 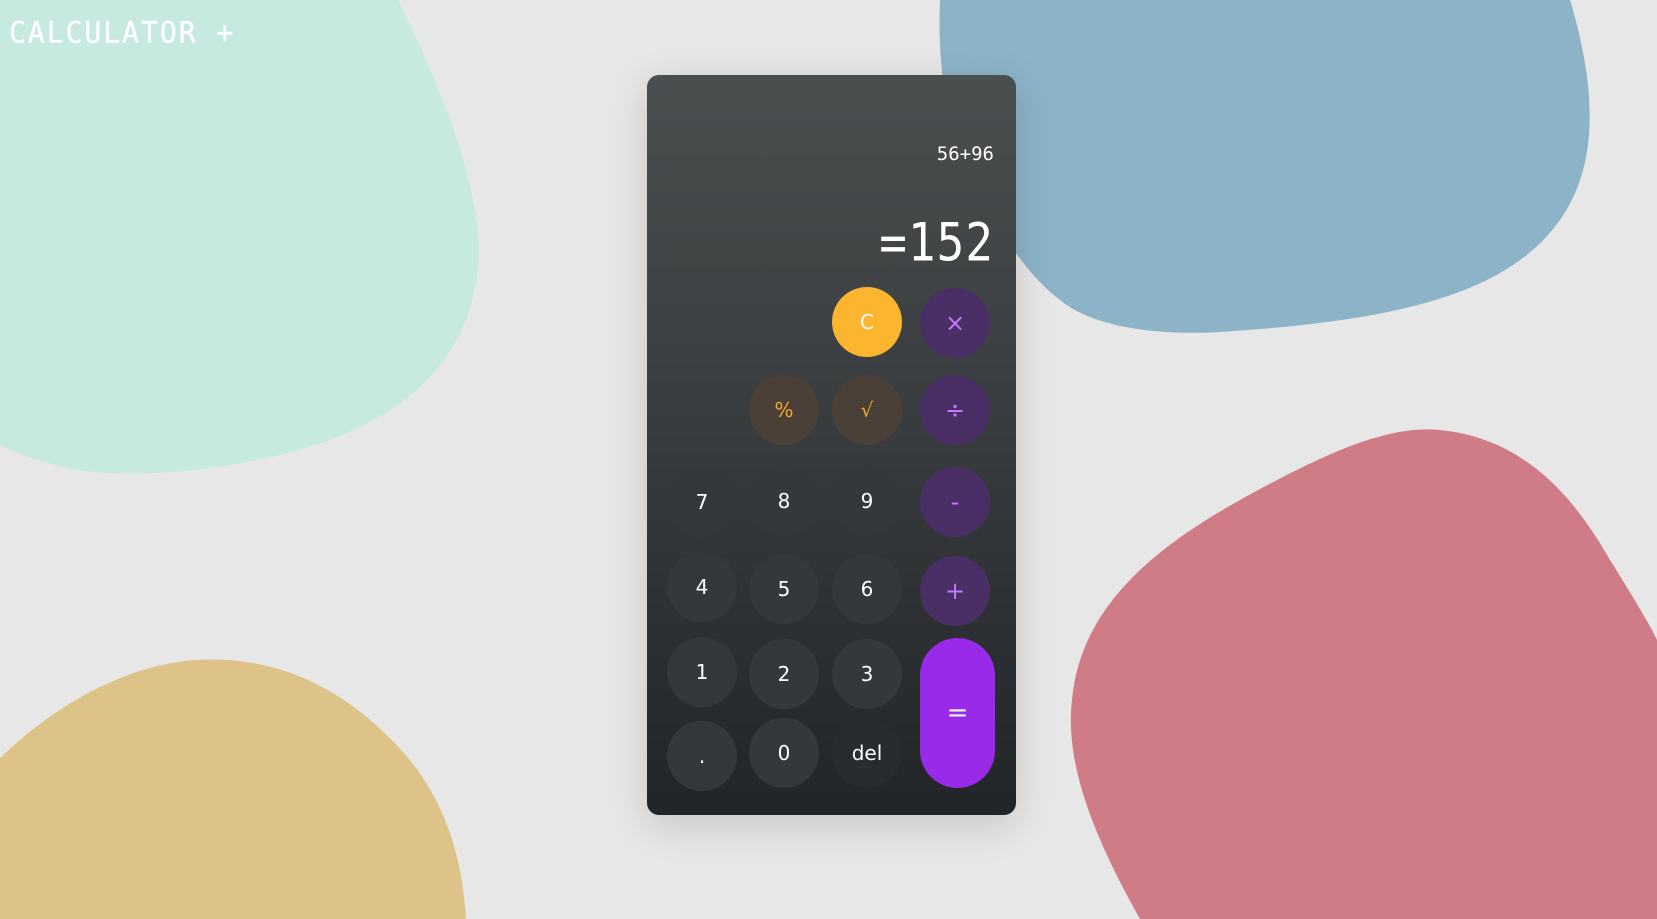 I want to click on sqrt-button: √, so click(x=867, y=410).